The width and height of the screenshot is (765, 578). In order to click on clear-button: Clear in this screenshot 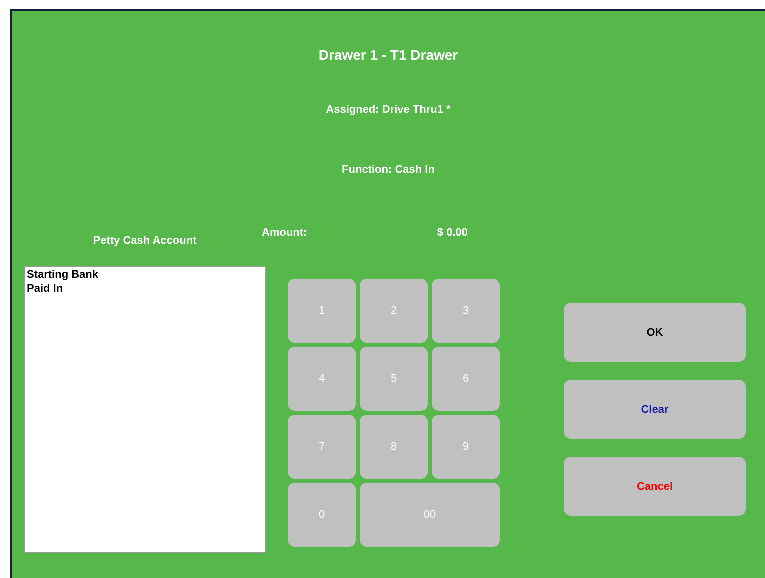, I will do `click(655, 409)`.